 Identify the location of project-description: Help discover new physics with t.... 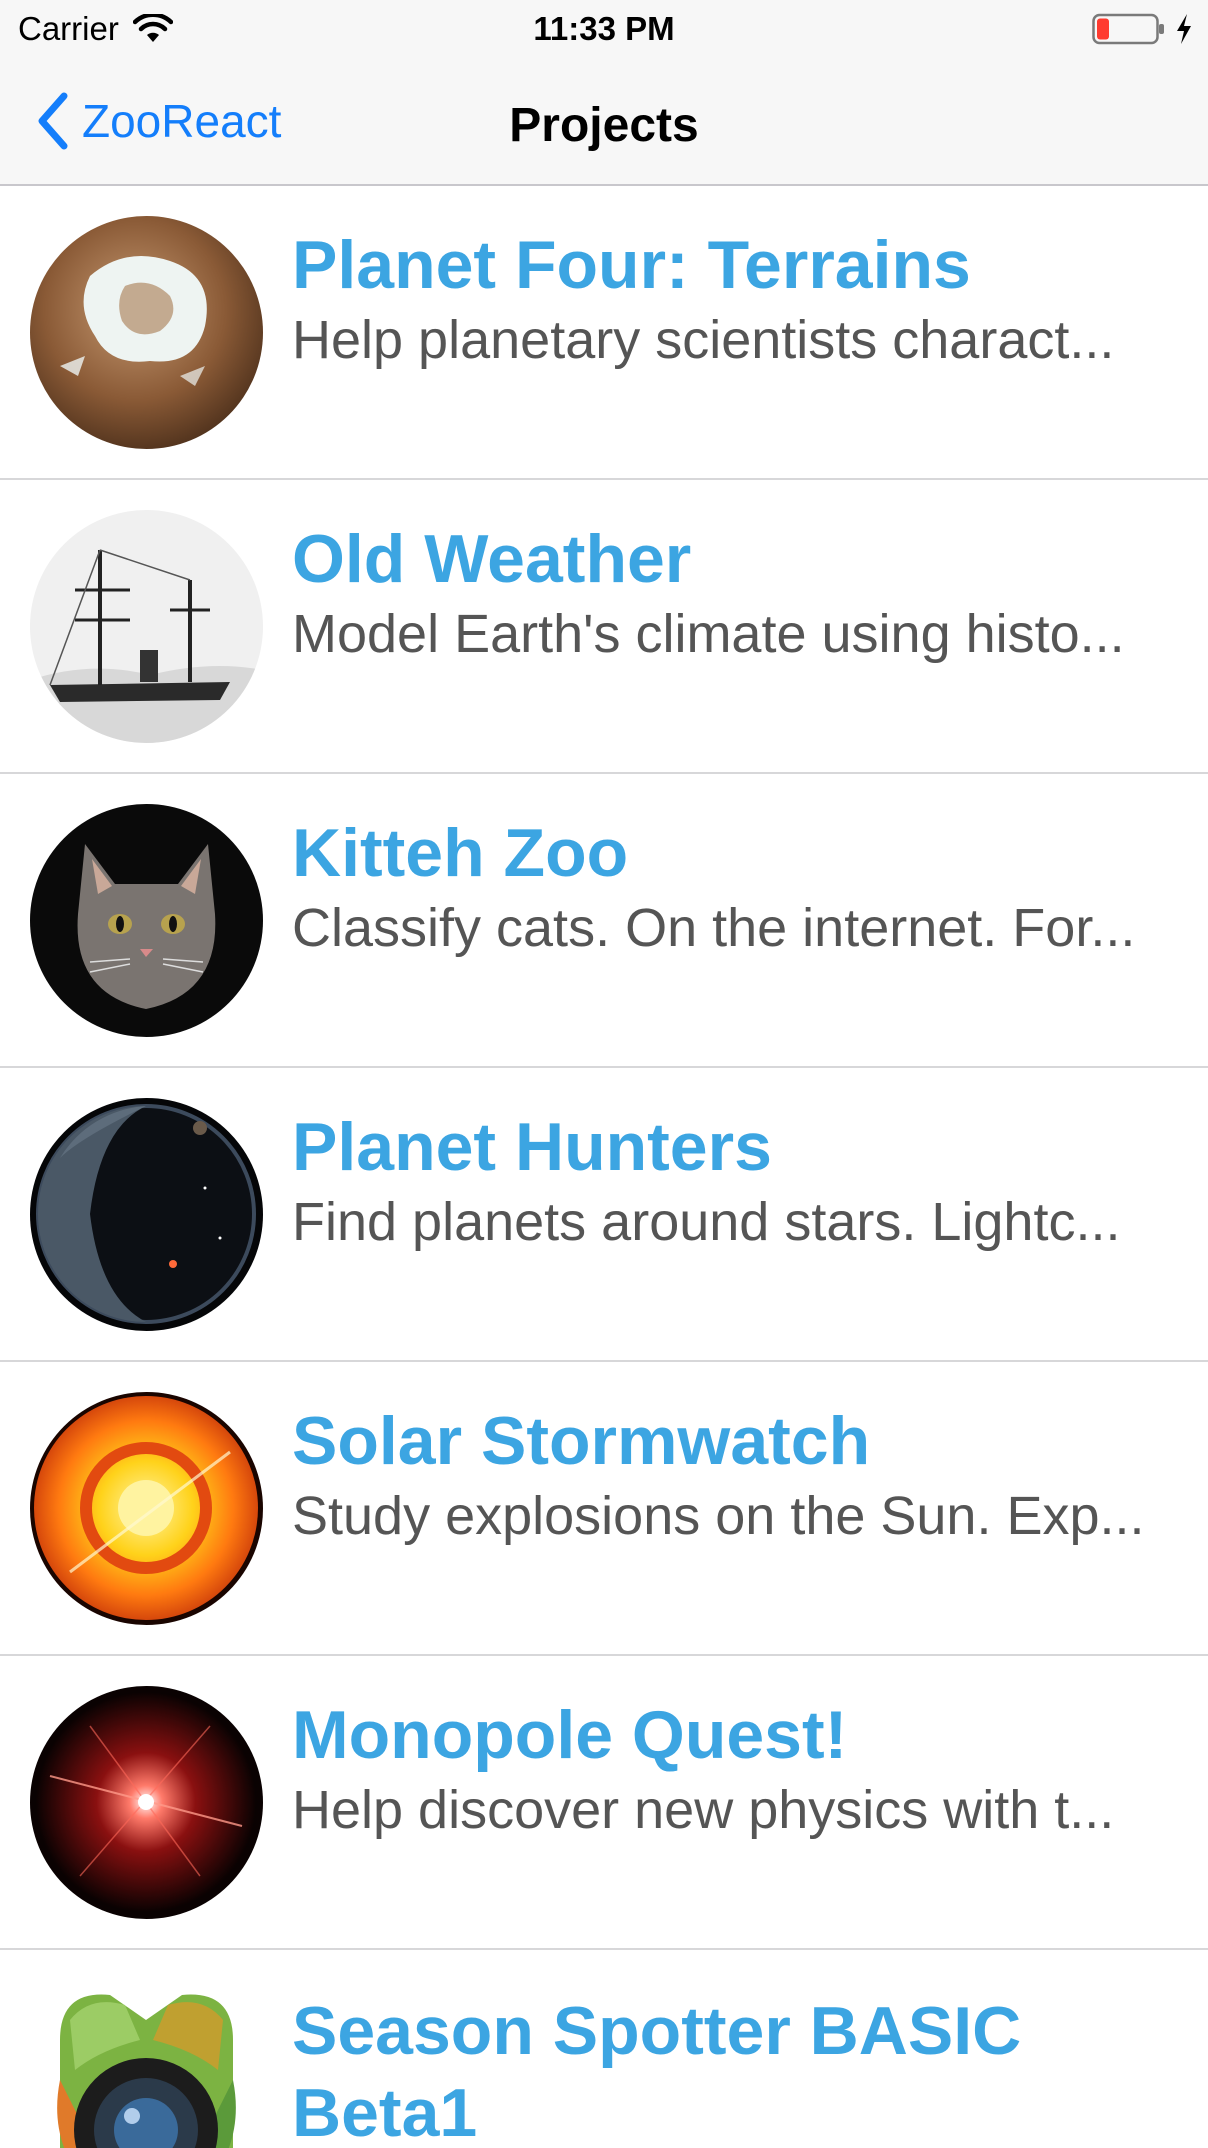
(703, 1810).